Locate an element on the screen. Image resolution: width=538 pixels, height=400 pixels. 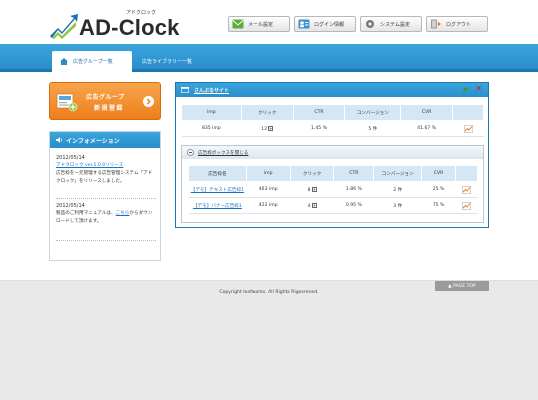
imp-value: 422 imp is located at coordinates (268, 205).